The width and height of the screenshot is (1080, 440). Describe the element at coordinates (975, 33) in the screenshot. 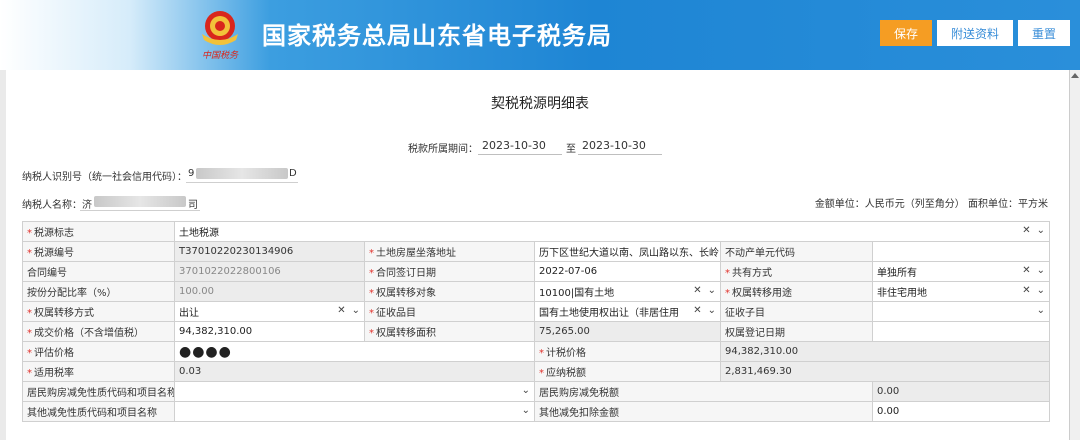

I see `attach-documents-button: 附送资料` at that location.